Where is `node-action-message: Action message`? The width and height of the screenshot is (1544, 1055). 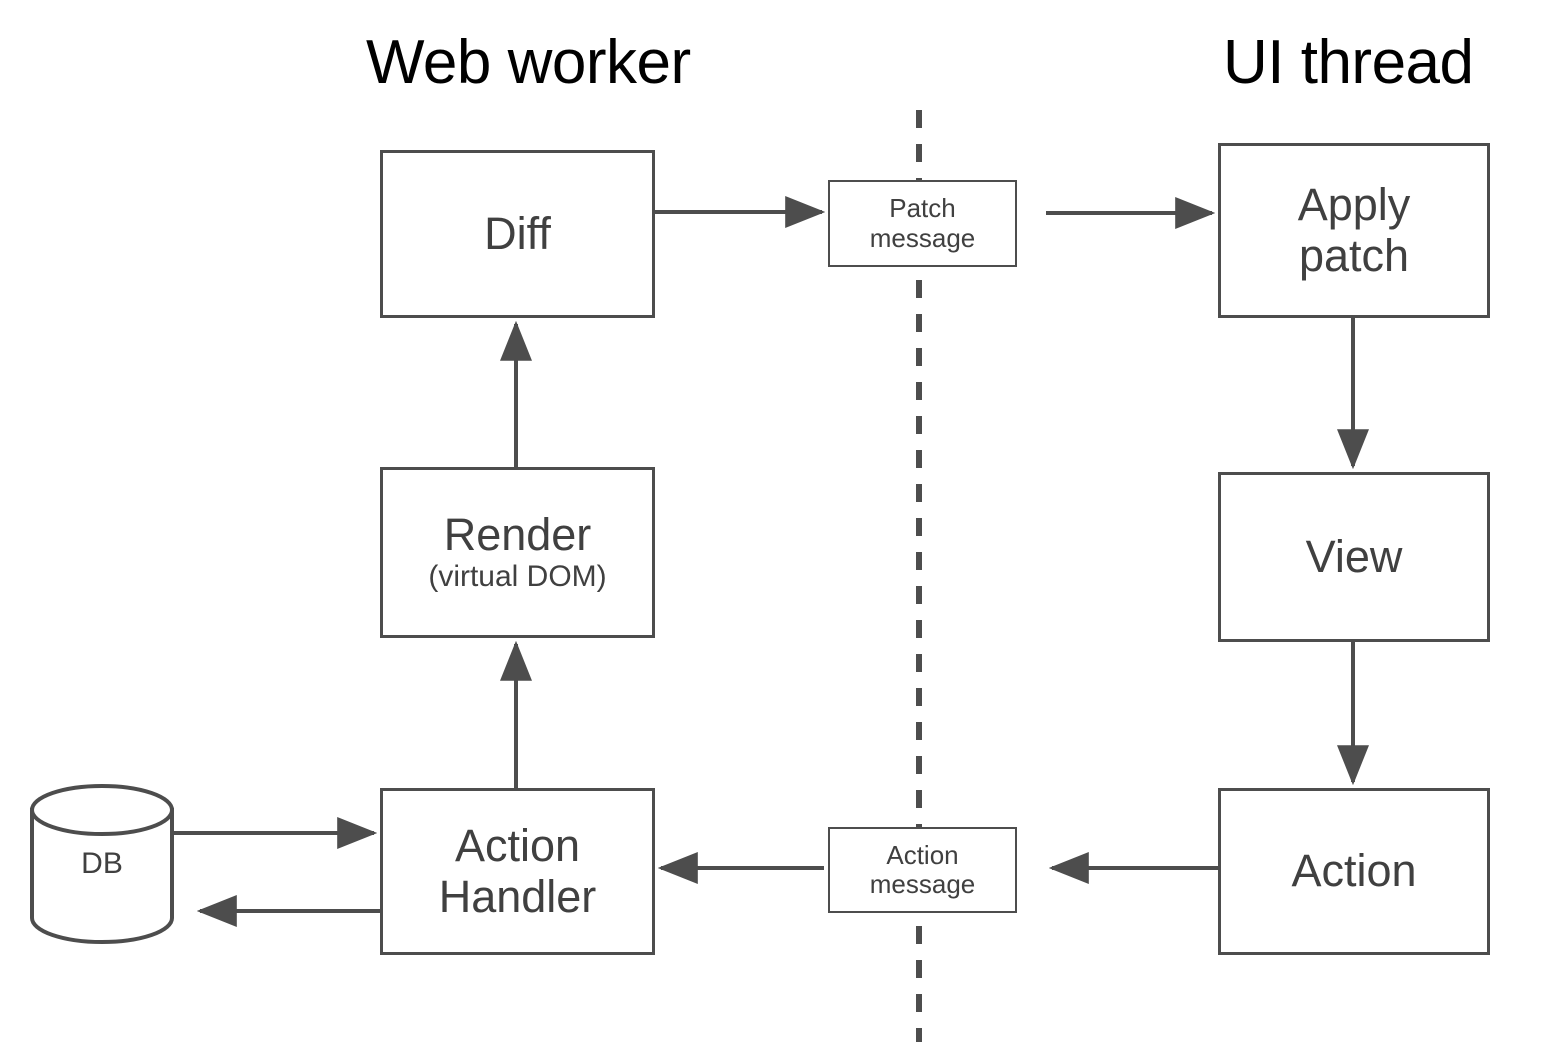
node-action-message: Action message is located at coordinates (922, 870).